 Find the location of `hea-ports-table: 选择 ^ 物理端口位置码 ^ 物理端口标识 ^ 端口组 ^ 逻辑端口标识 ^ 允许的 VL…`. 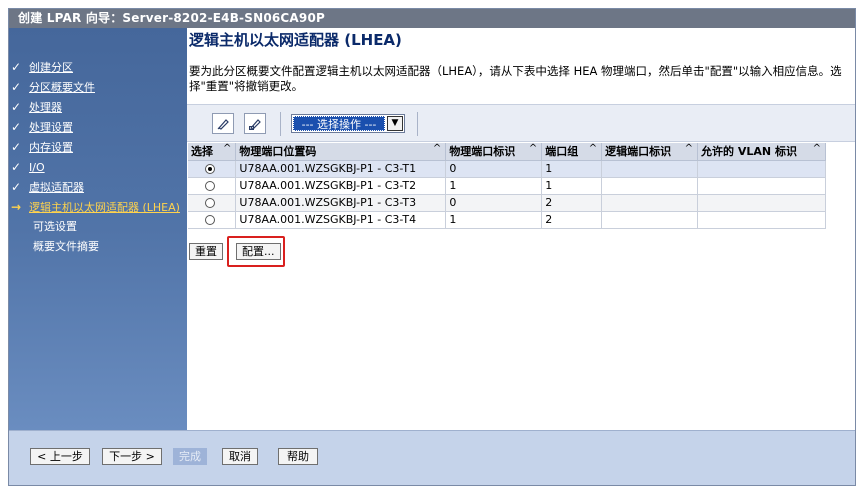

hea-ports-table: 选择 ^ 物理端口位置码 ^ 物理端口标识 ^ 端口组 ^ 逻辑端口标识 ^ 允许的 VL… is located at coordinates (507, 186).